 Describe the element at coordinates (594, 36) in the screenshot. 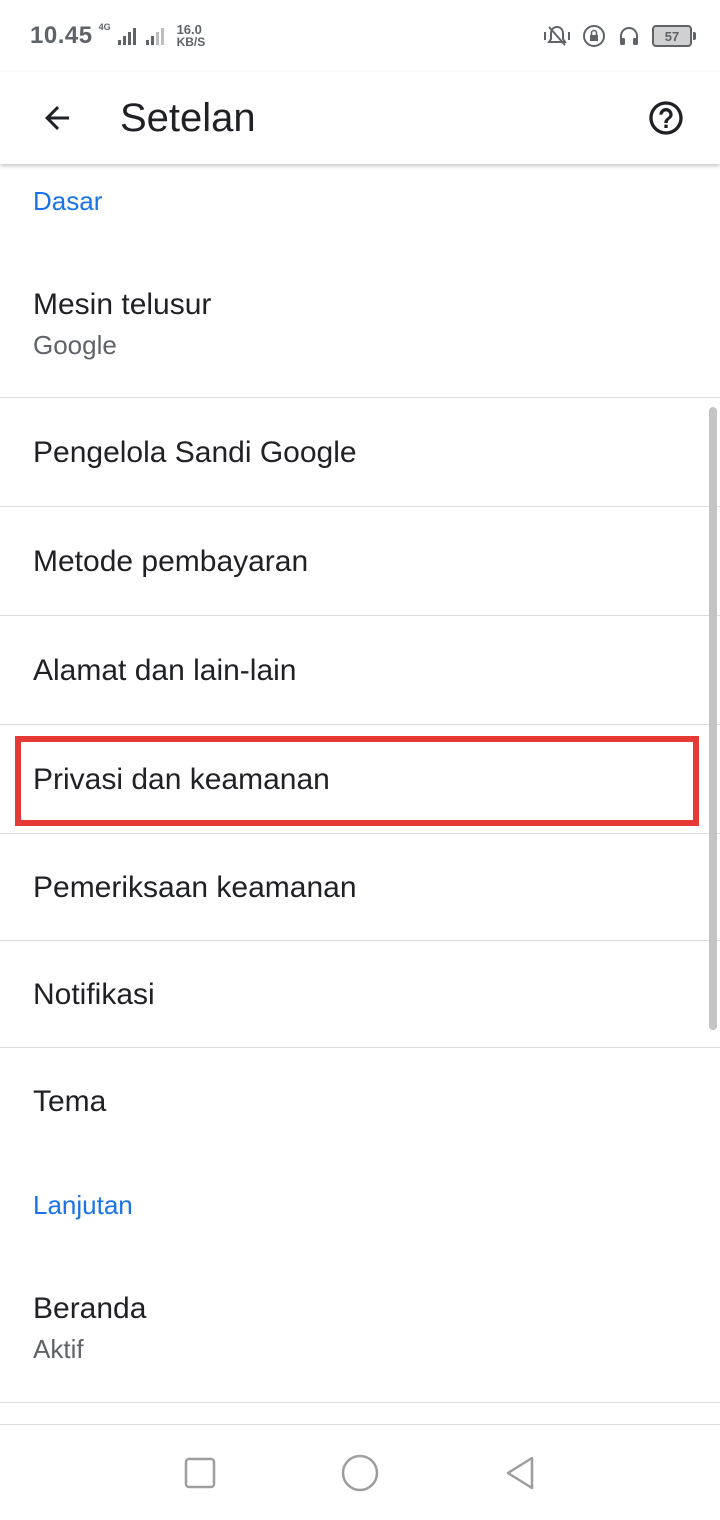

I see `lock-rotation-icon` at that location.